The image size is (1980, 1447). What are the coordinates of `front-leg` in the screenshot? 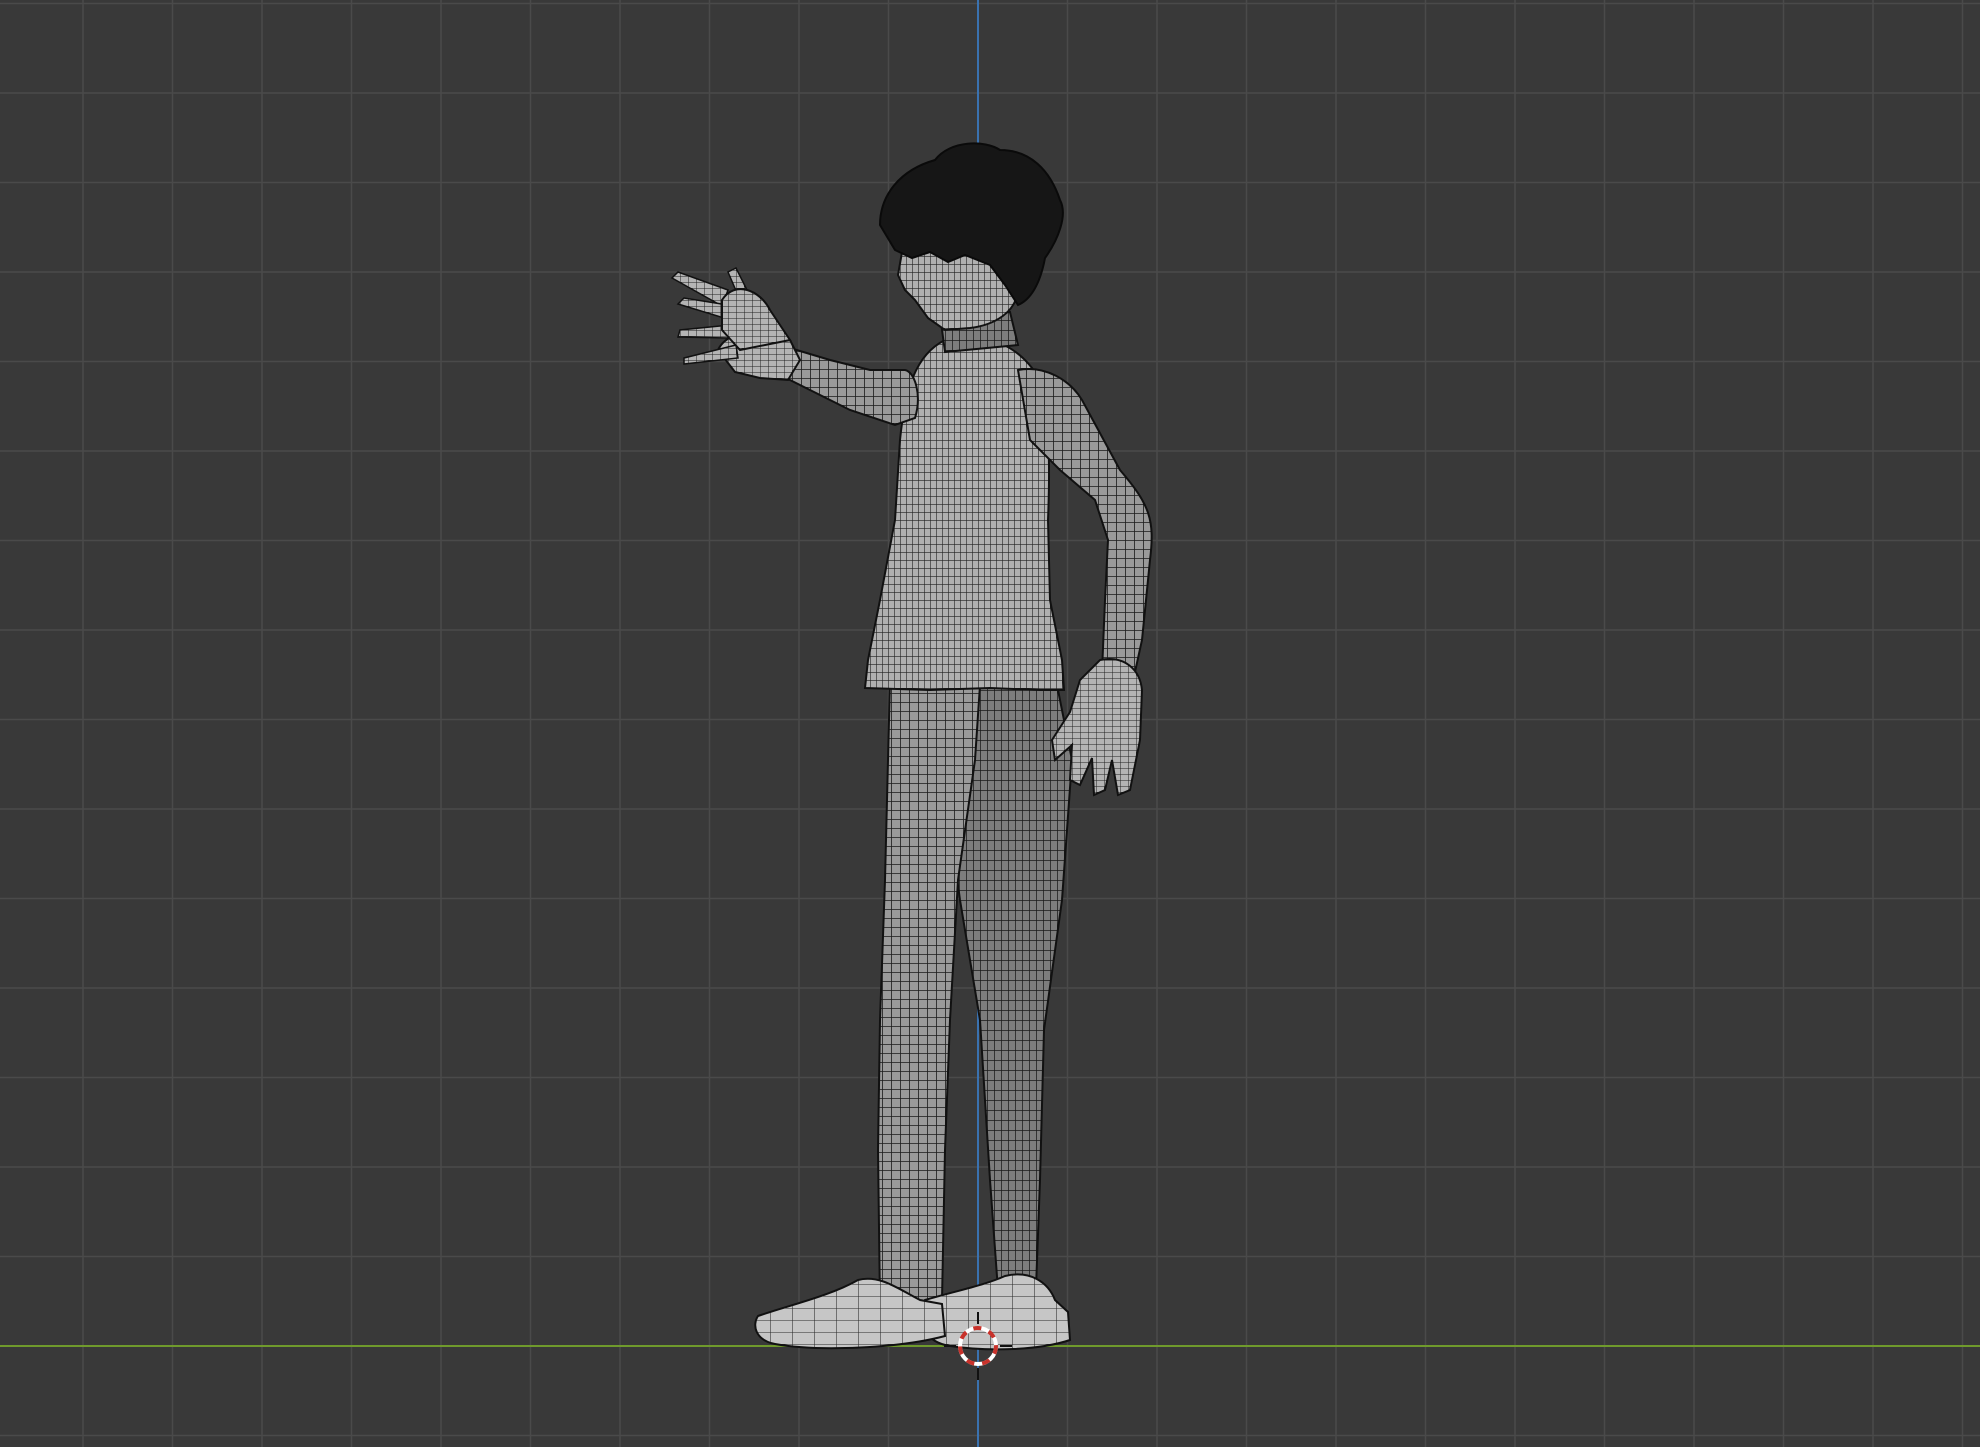 It's located at (929, 992).